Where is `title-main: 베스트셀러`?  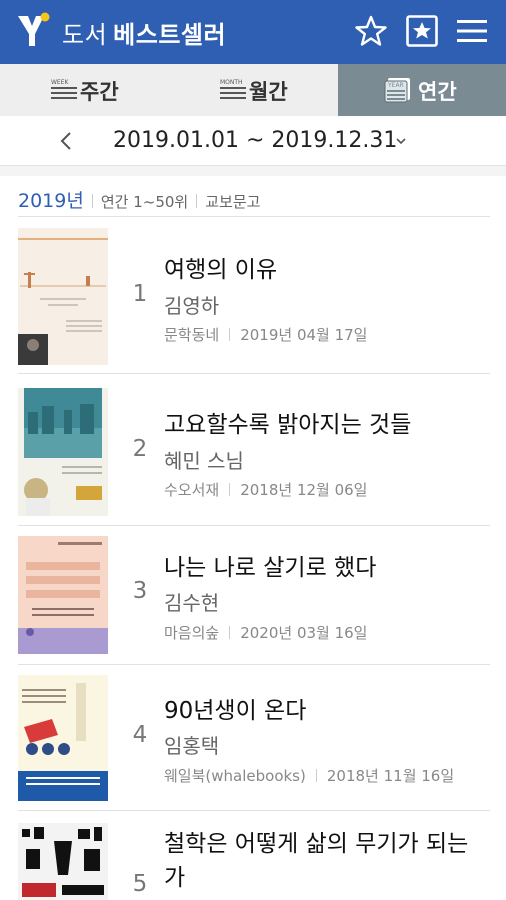
title-main: 베스트셀러 is located at coordinates (170, 35).